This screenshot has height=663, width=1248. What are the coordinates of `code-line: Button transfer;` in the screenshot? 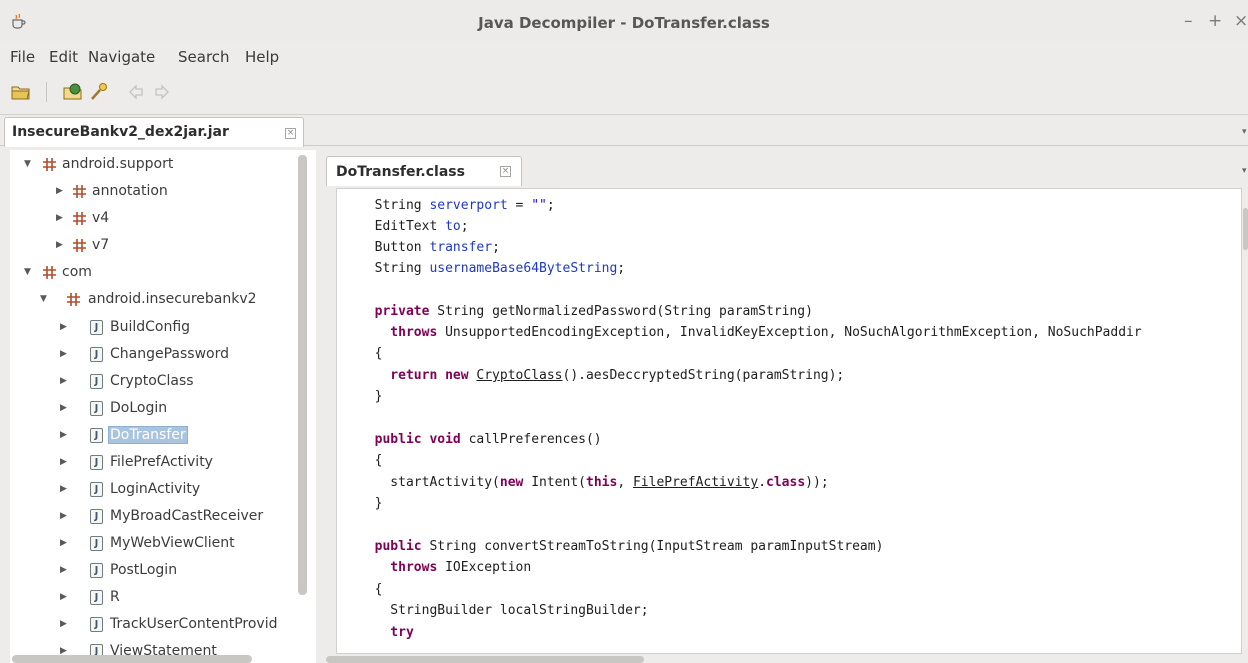 It's located at (429, 247).